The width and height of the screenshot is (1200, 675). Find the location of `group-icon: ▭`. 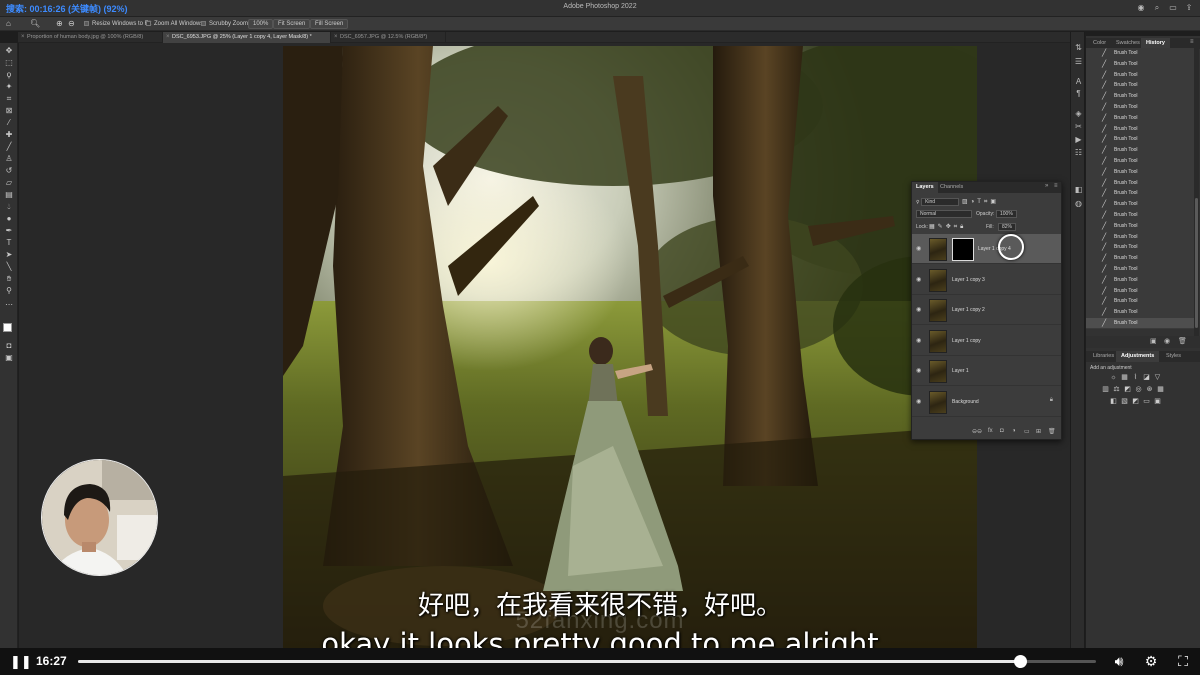

group-icon: ▭ is located at coordinates (1027, 431).